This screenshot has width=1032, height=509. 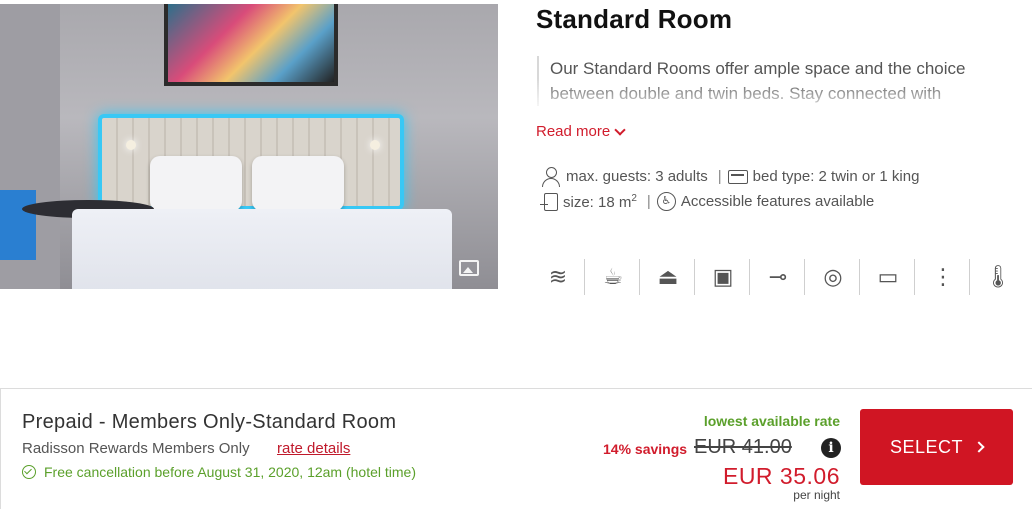 I want to click on room-title: Standard Room, so click(x=634, y=19).